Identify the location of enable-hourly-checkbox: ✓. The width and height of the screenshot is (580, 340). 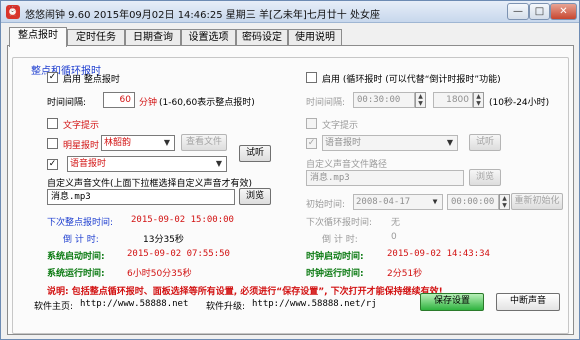
(52, 77).